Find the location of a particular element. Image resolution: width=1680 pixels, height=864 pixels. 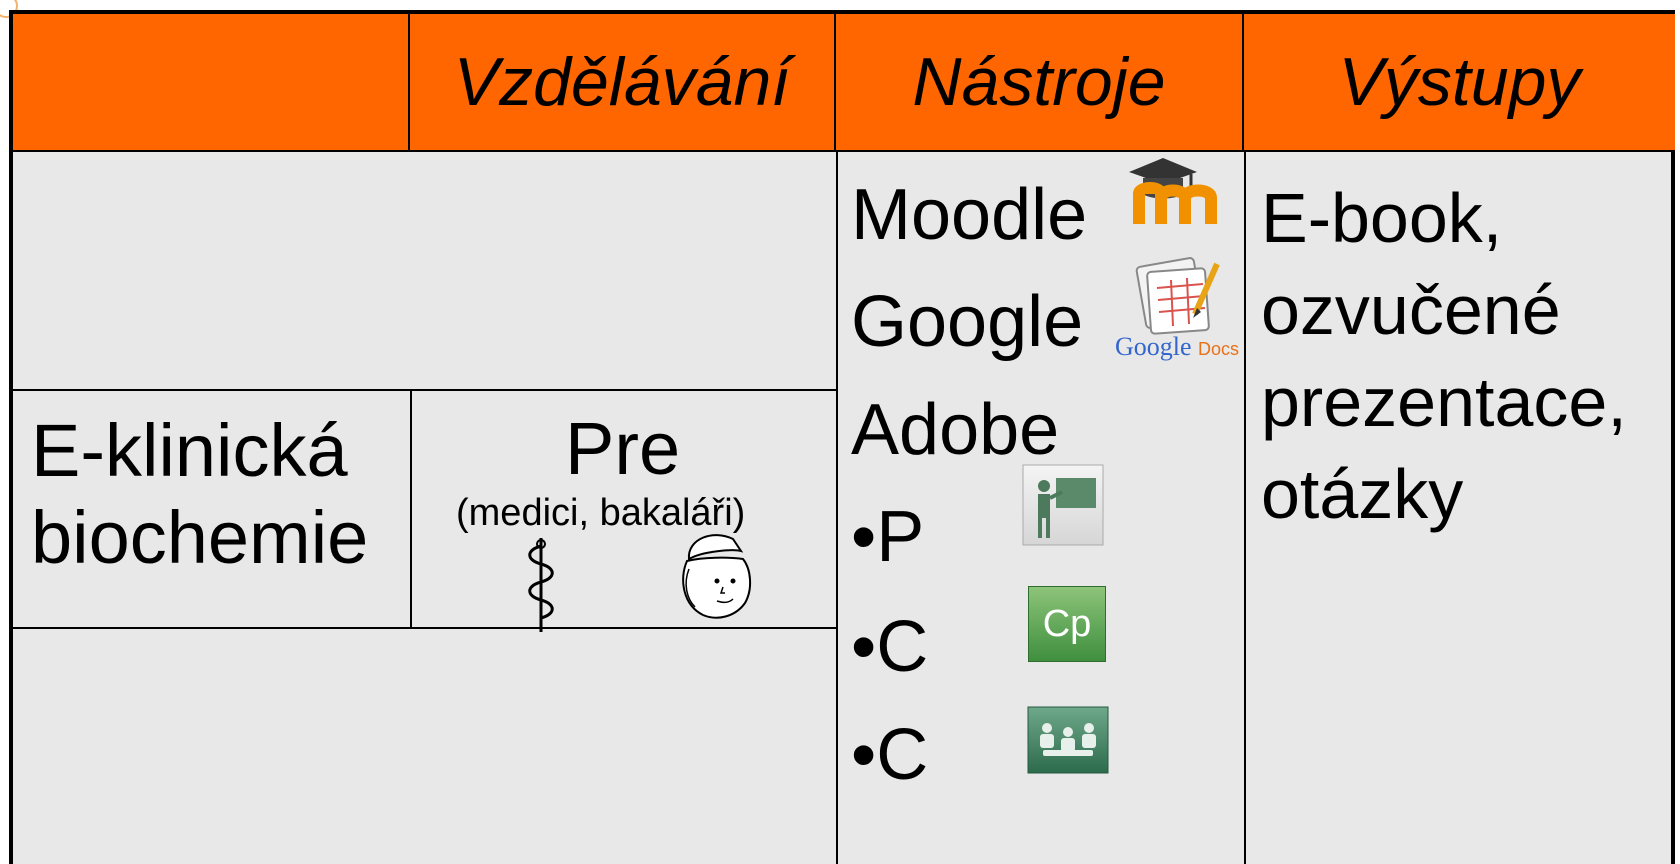

tool-item-c2: •C is located at coordinates (890, 755).